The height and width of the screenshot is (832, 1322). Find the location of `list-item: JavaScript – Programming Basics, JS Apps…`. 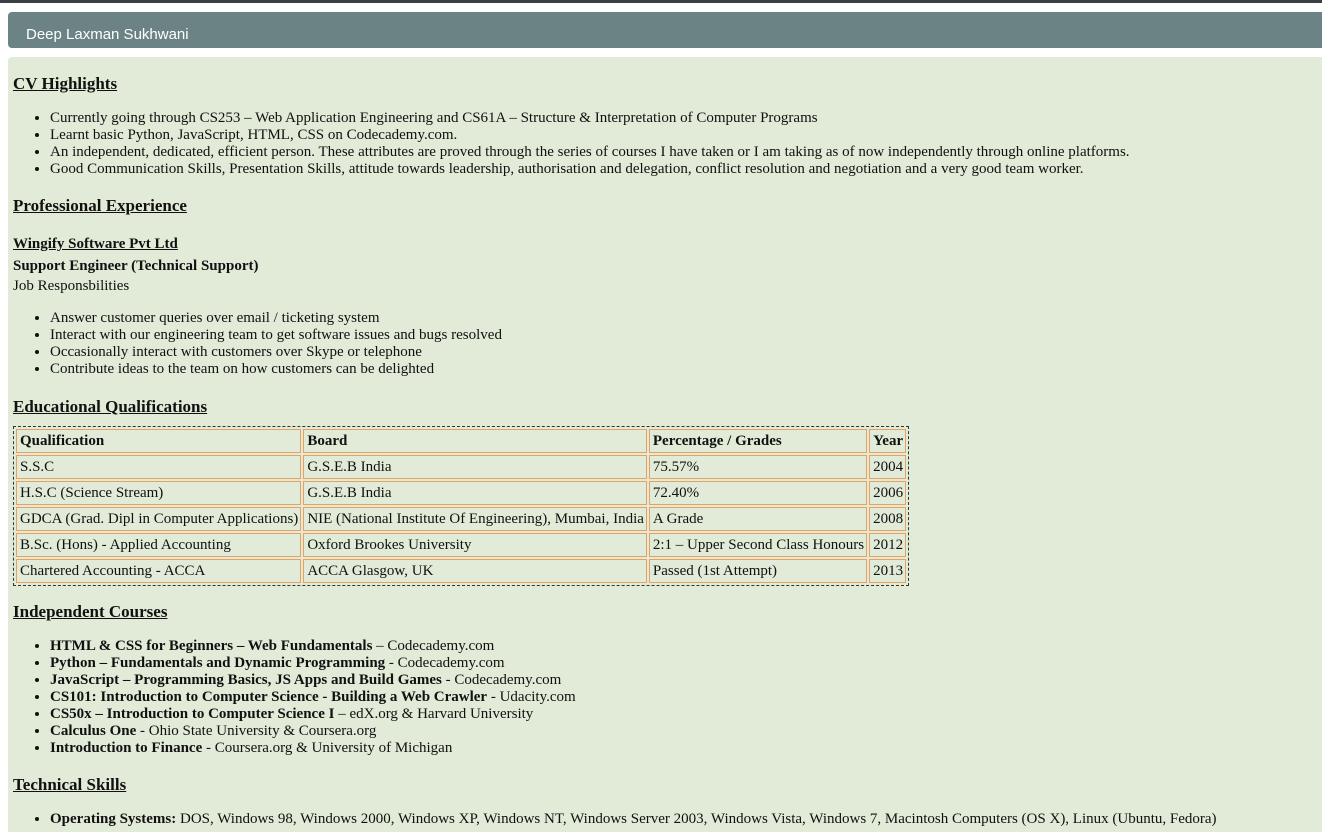

list-item: JavaScript – Programming Basics, JS Apps… is located at coordinates (686, 680).